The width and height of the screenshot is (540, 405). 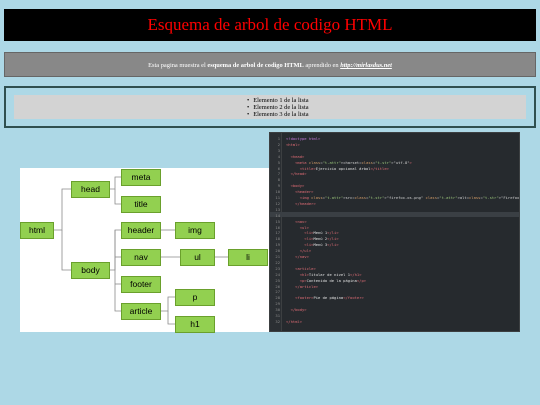 What do you see at coordinates (90, 270) in the screenshot?
I see `tree-node-body: body` at bounding box center [90, 270].